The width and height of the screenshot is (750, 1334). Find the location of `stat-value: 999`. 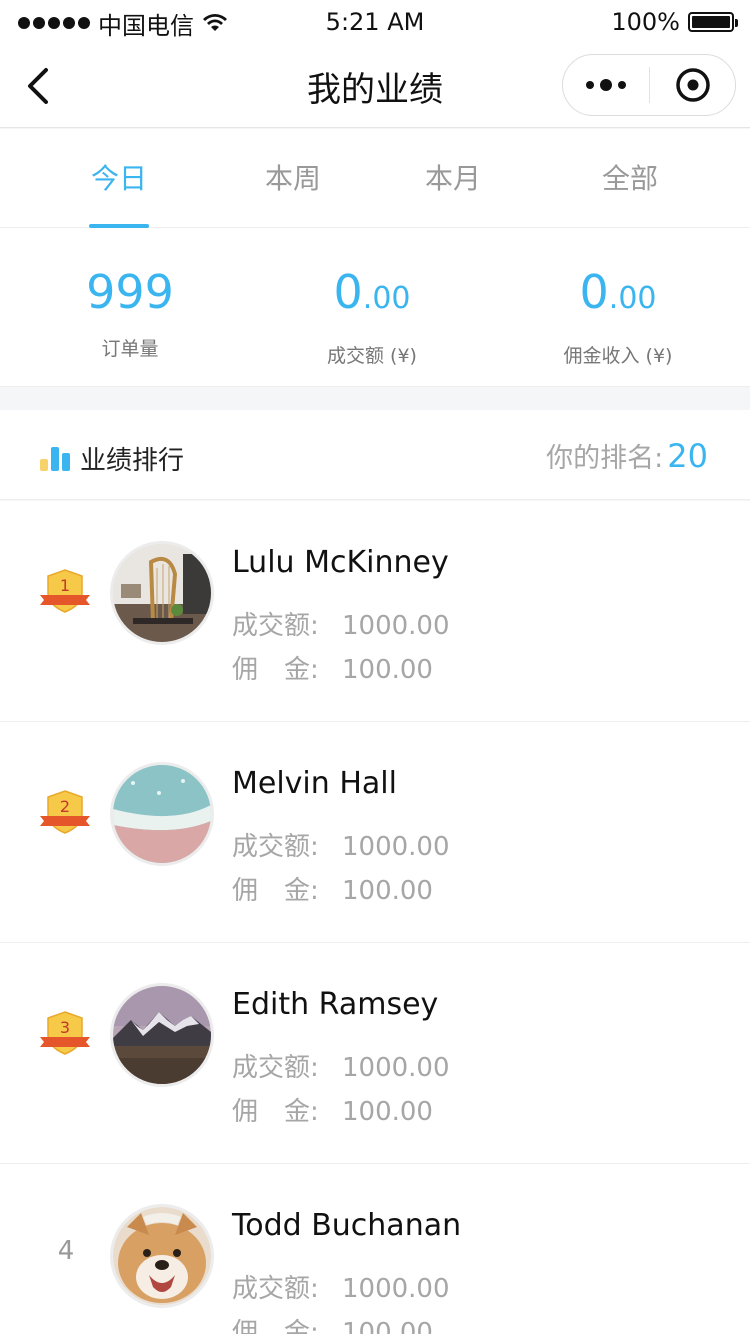

stat-value: 999 is located at coordinates (130, 292).